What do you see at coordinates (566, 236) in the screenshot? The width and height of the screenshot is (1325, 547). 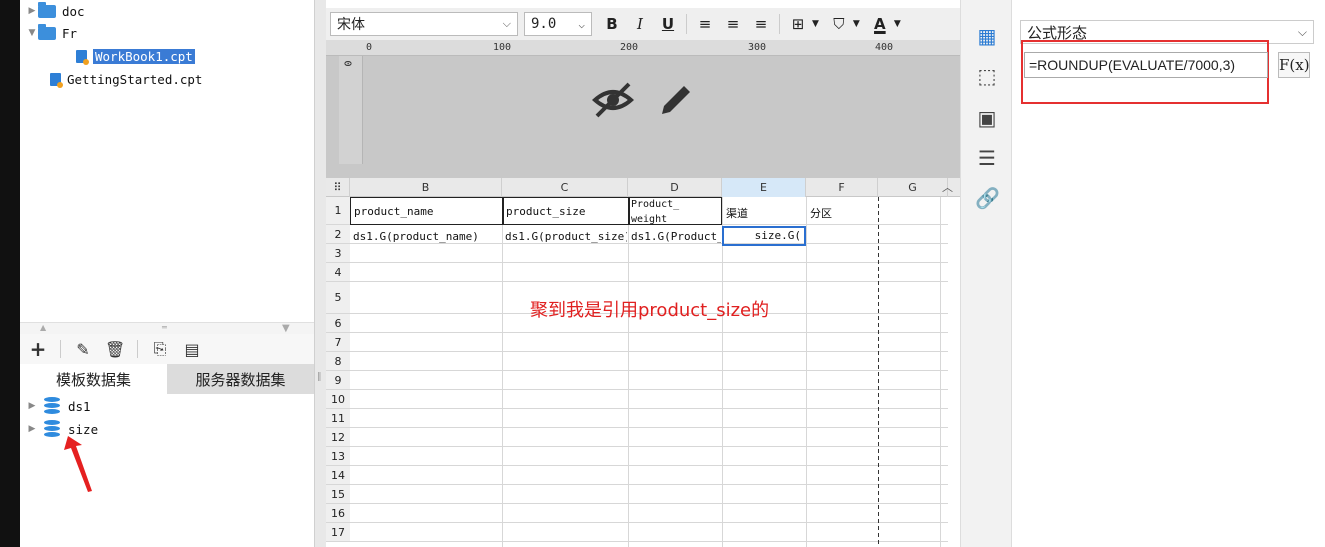 I see `cell-c2: ds1.G(product_size)` at bounding box center [566, 236].